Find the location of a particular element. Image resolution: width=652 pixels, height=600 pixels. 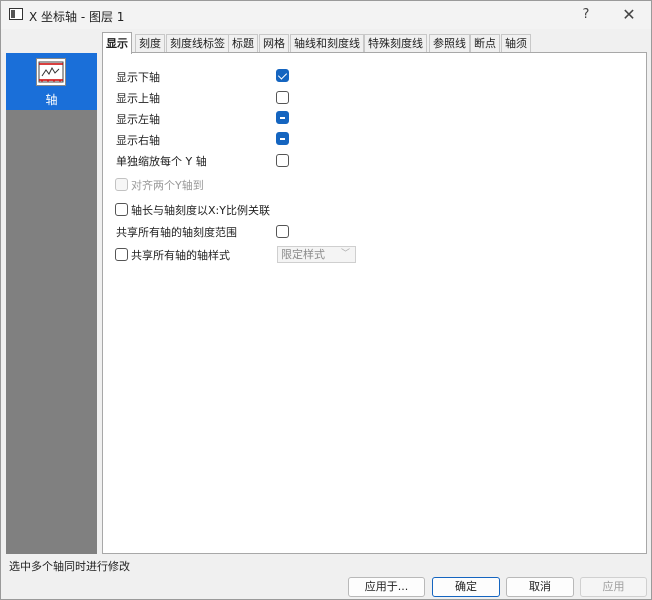

sidebar-item-axis: 轴 is located at coordinates (51, 81).